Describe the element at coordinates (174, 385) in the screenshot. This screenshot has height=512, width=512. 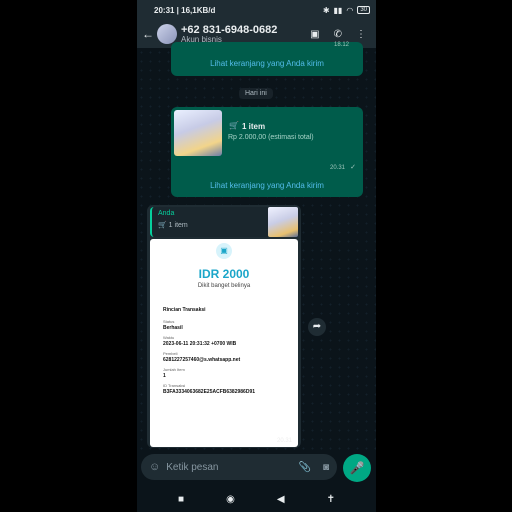
I see `transaction-id-label: ID Transaksi` at that location.